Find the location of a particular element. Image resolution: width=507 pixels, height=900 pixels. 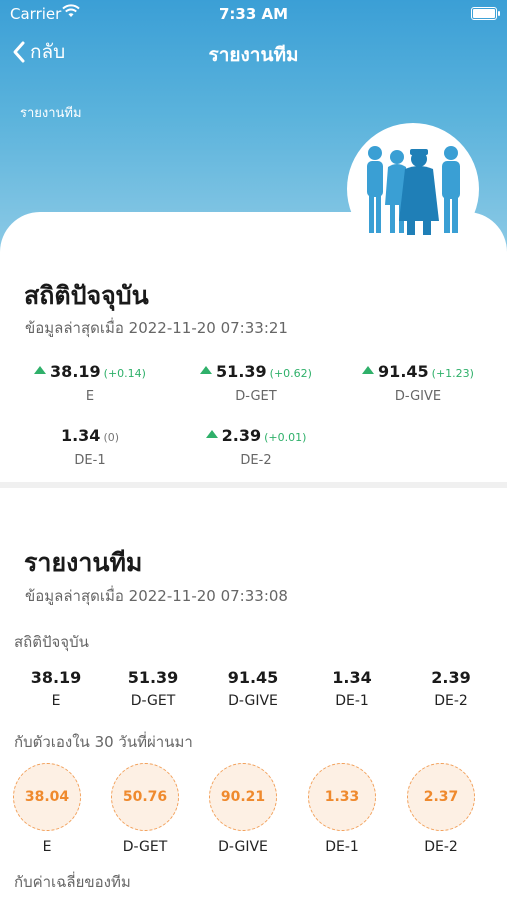

current-de-1: 1.34 DE-1 is located at coordinates (352, 688).